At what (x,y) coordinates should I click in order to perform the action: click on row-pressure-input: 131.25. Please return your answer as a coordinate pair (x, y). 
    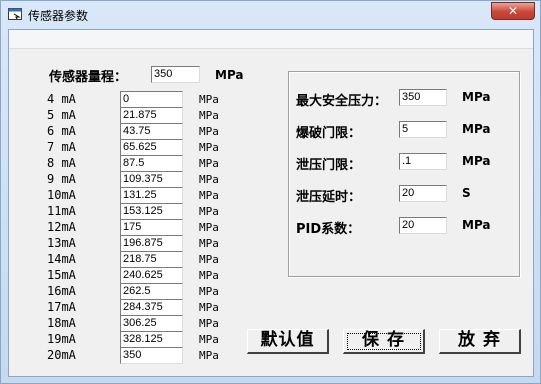
    Looking at the image, I should click on (151, 195).